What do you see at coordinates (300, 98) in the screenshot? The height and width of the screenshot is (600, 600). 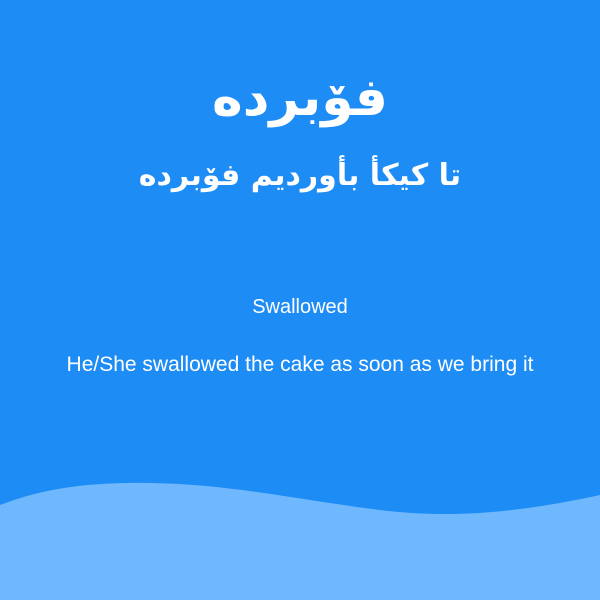 I see `word-title: فۆبرده` at bounding box center [300, 98].